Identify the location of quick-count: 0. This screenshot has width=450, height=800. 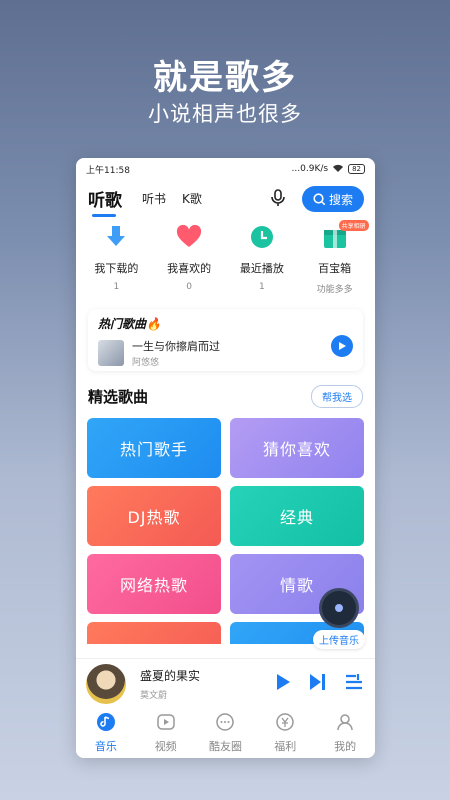
(189, 287).